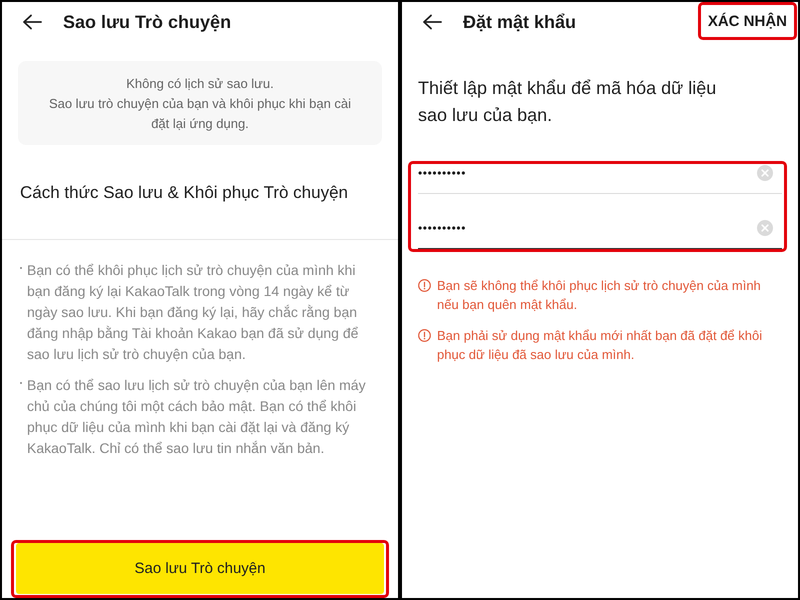 This screenshot has height=600, width=800. I want to click on section-heading: Cách thức Sao lưu & Khôi phục Trò chuyện, so click(184, 193).